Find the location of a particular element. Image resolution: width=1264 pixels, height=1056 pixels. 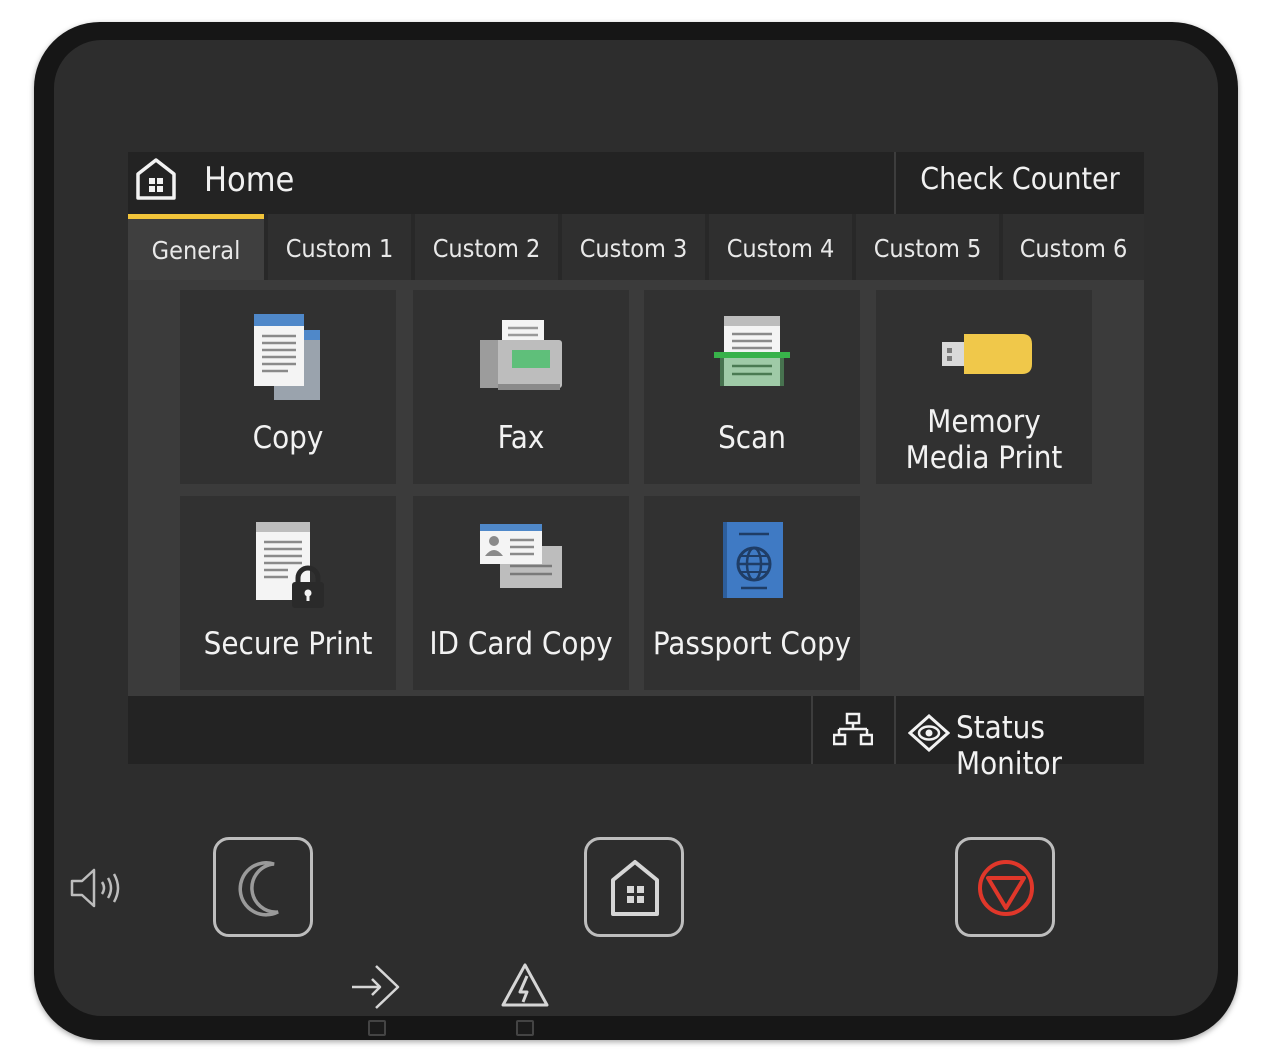

home-title: Home is located at coordinates (211, 183).